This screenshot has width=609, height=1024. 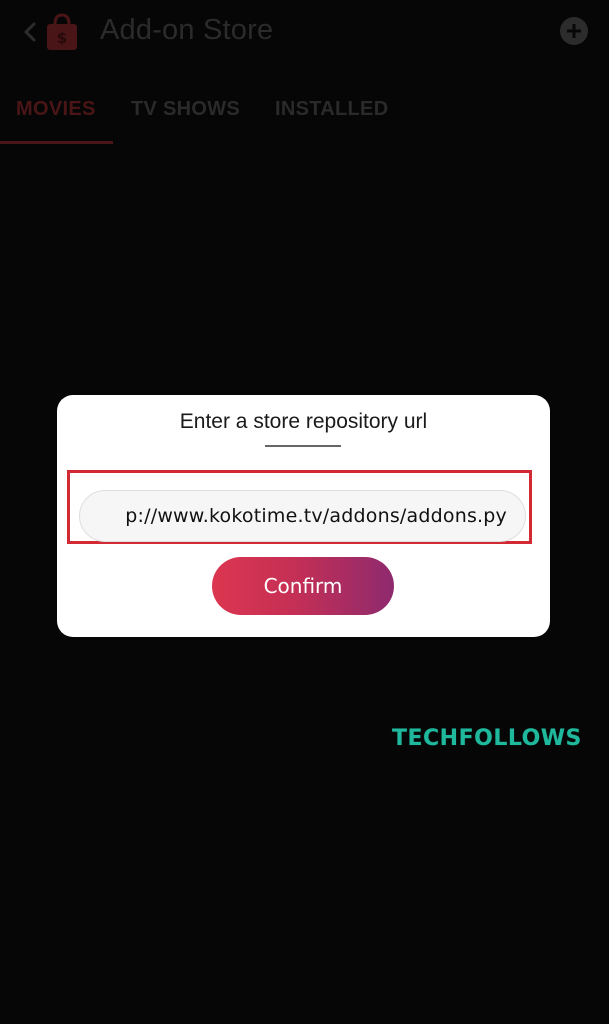 I want to click on dialog-title: Enter a store repository url, so click(x=303, y=421).